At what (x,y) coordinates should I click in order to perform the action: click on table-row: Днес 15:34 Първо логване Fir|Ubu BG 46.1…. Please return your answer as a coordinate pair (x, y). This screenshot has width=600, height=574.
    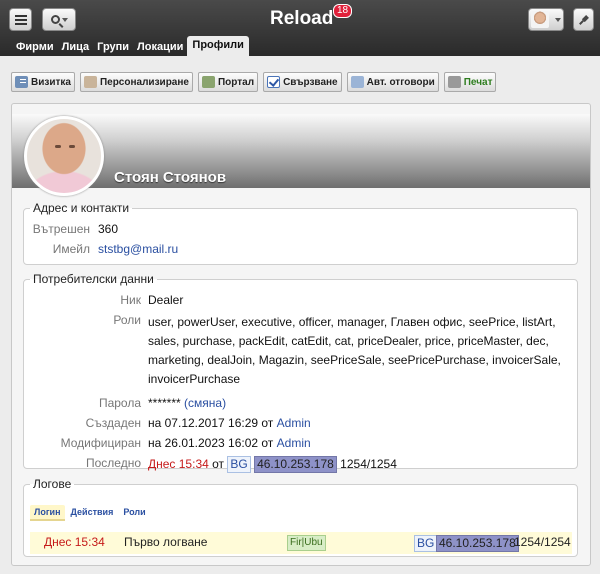
    Looking at the image, I should click on (301, 543).